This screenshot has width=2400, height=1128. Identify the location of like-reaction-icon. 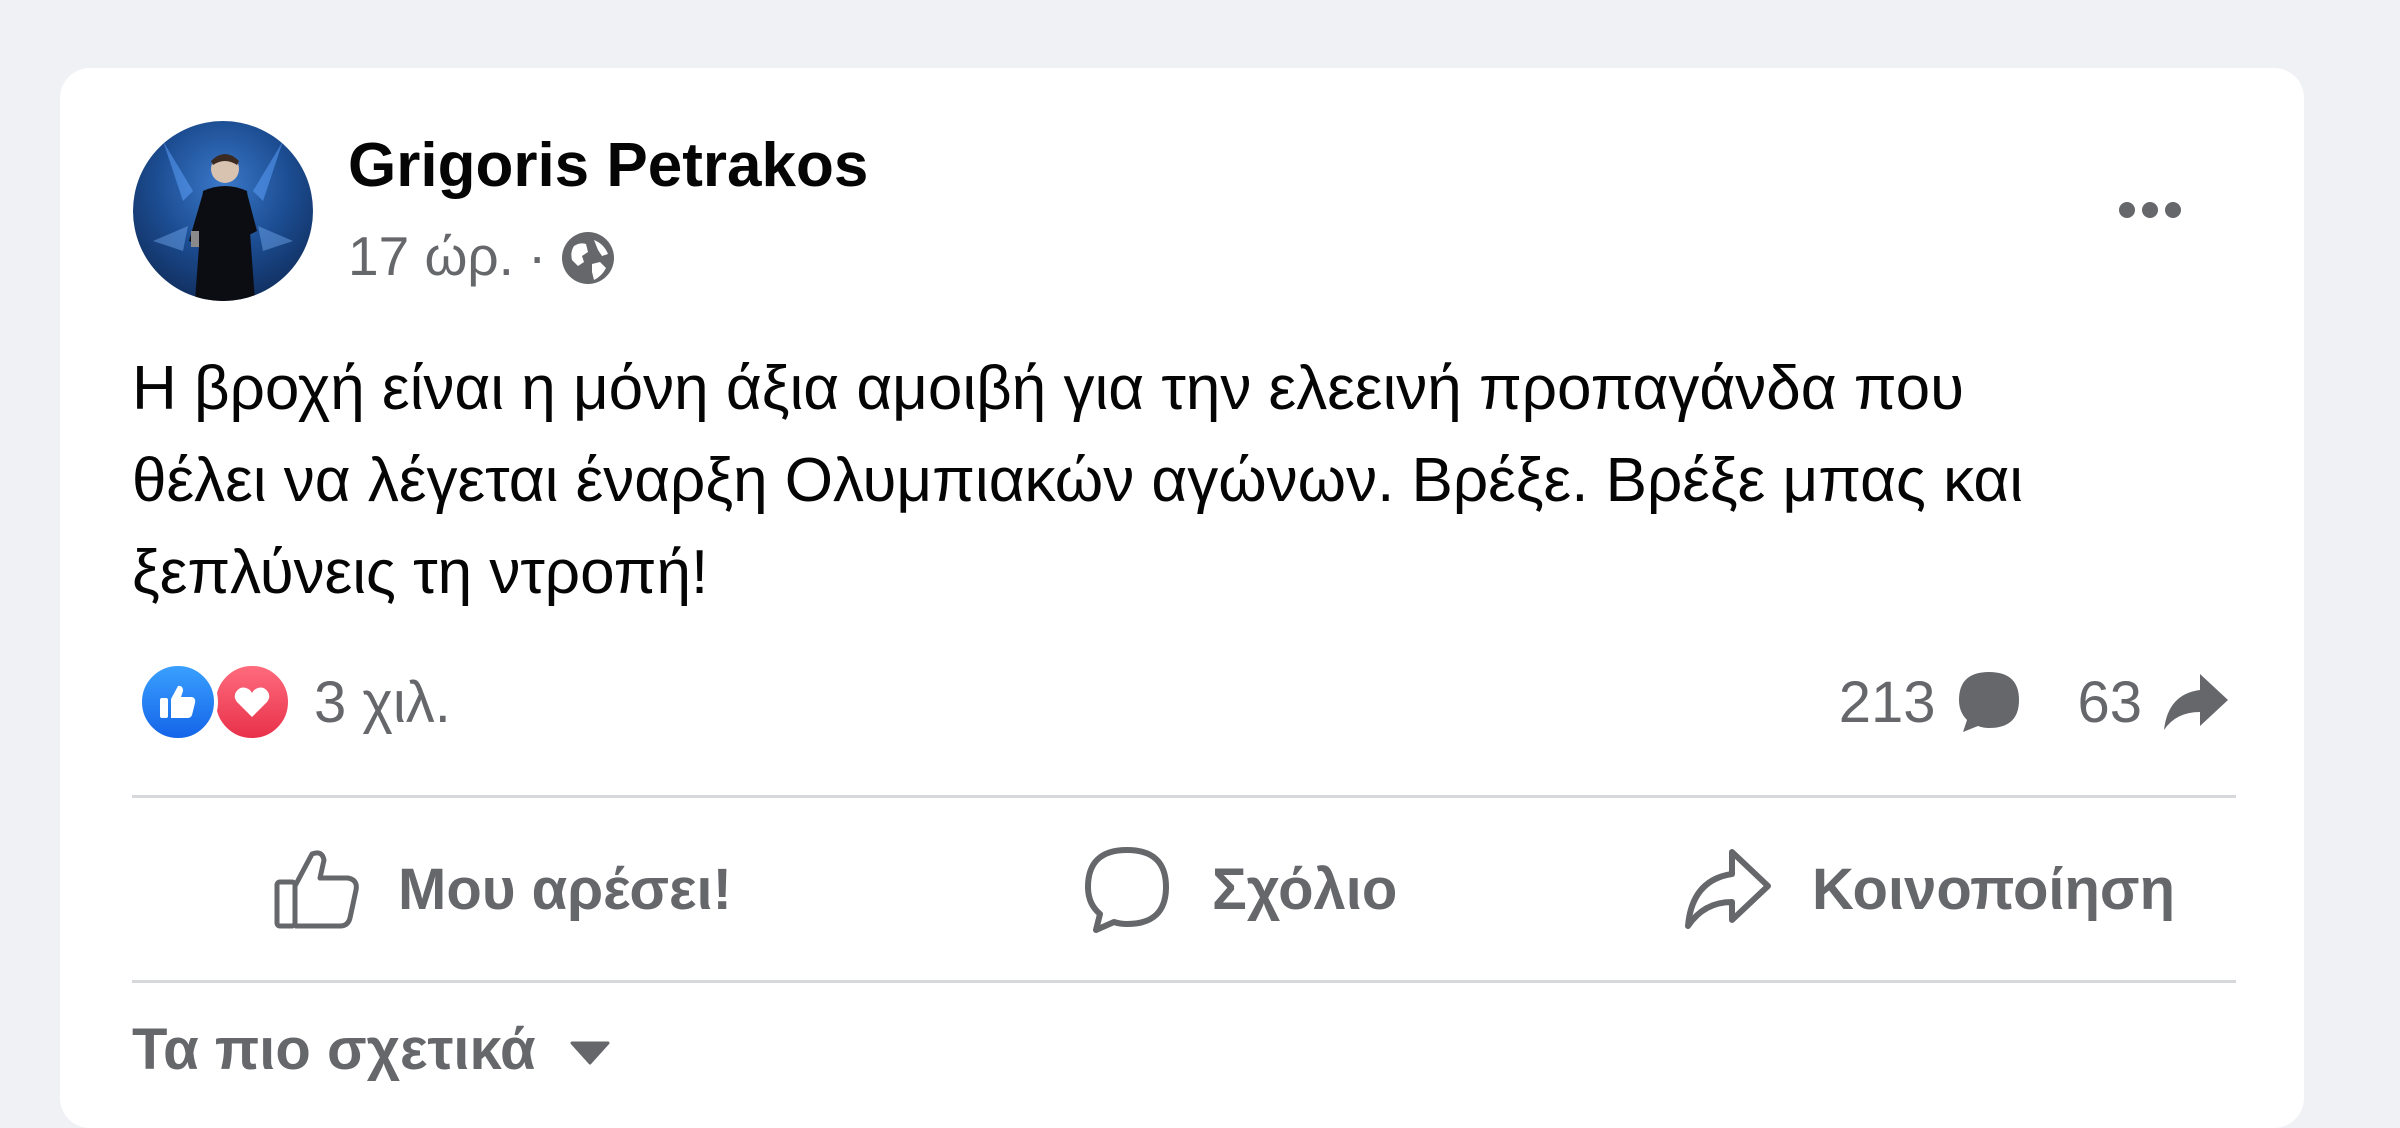
(178, 702).